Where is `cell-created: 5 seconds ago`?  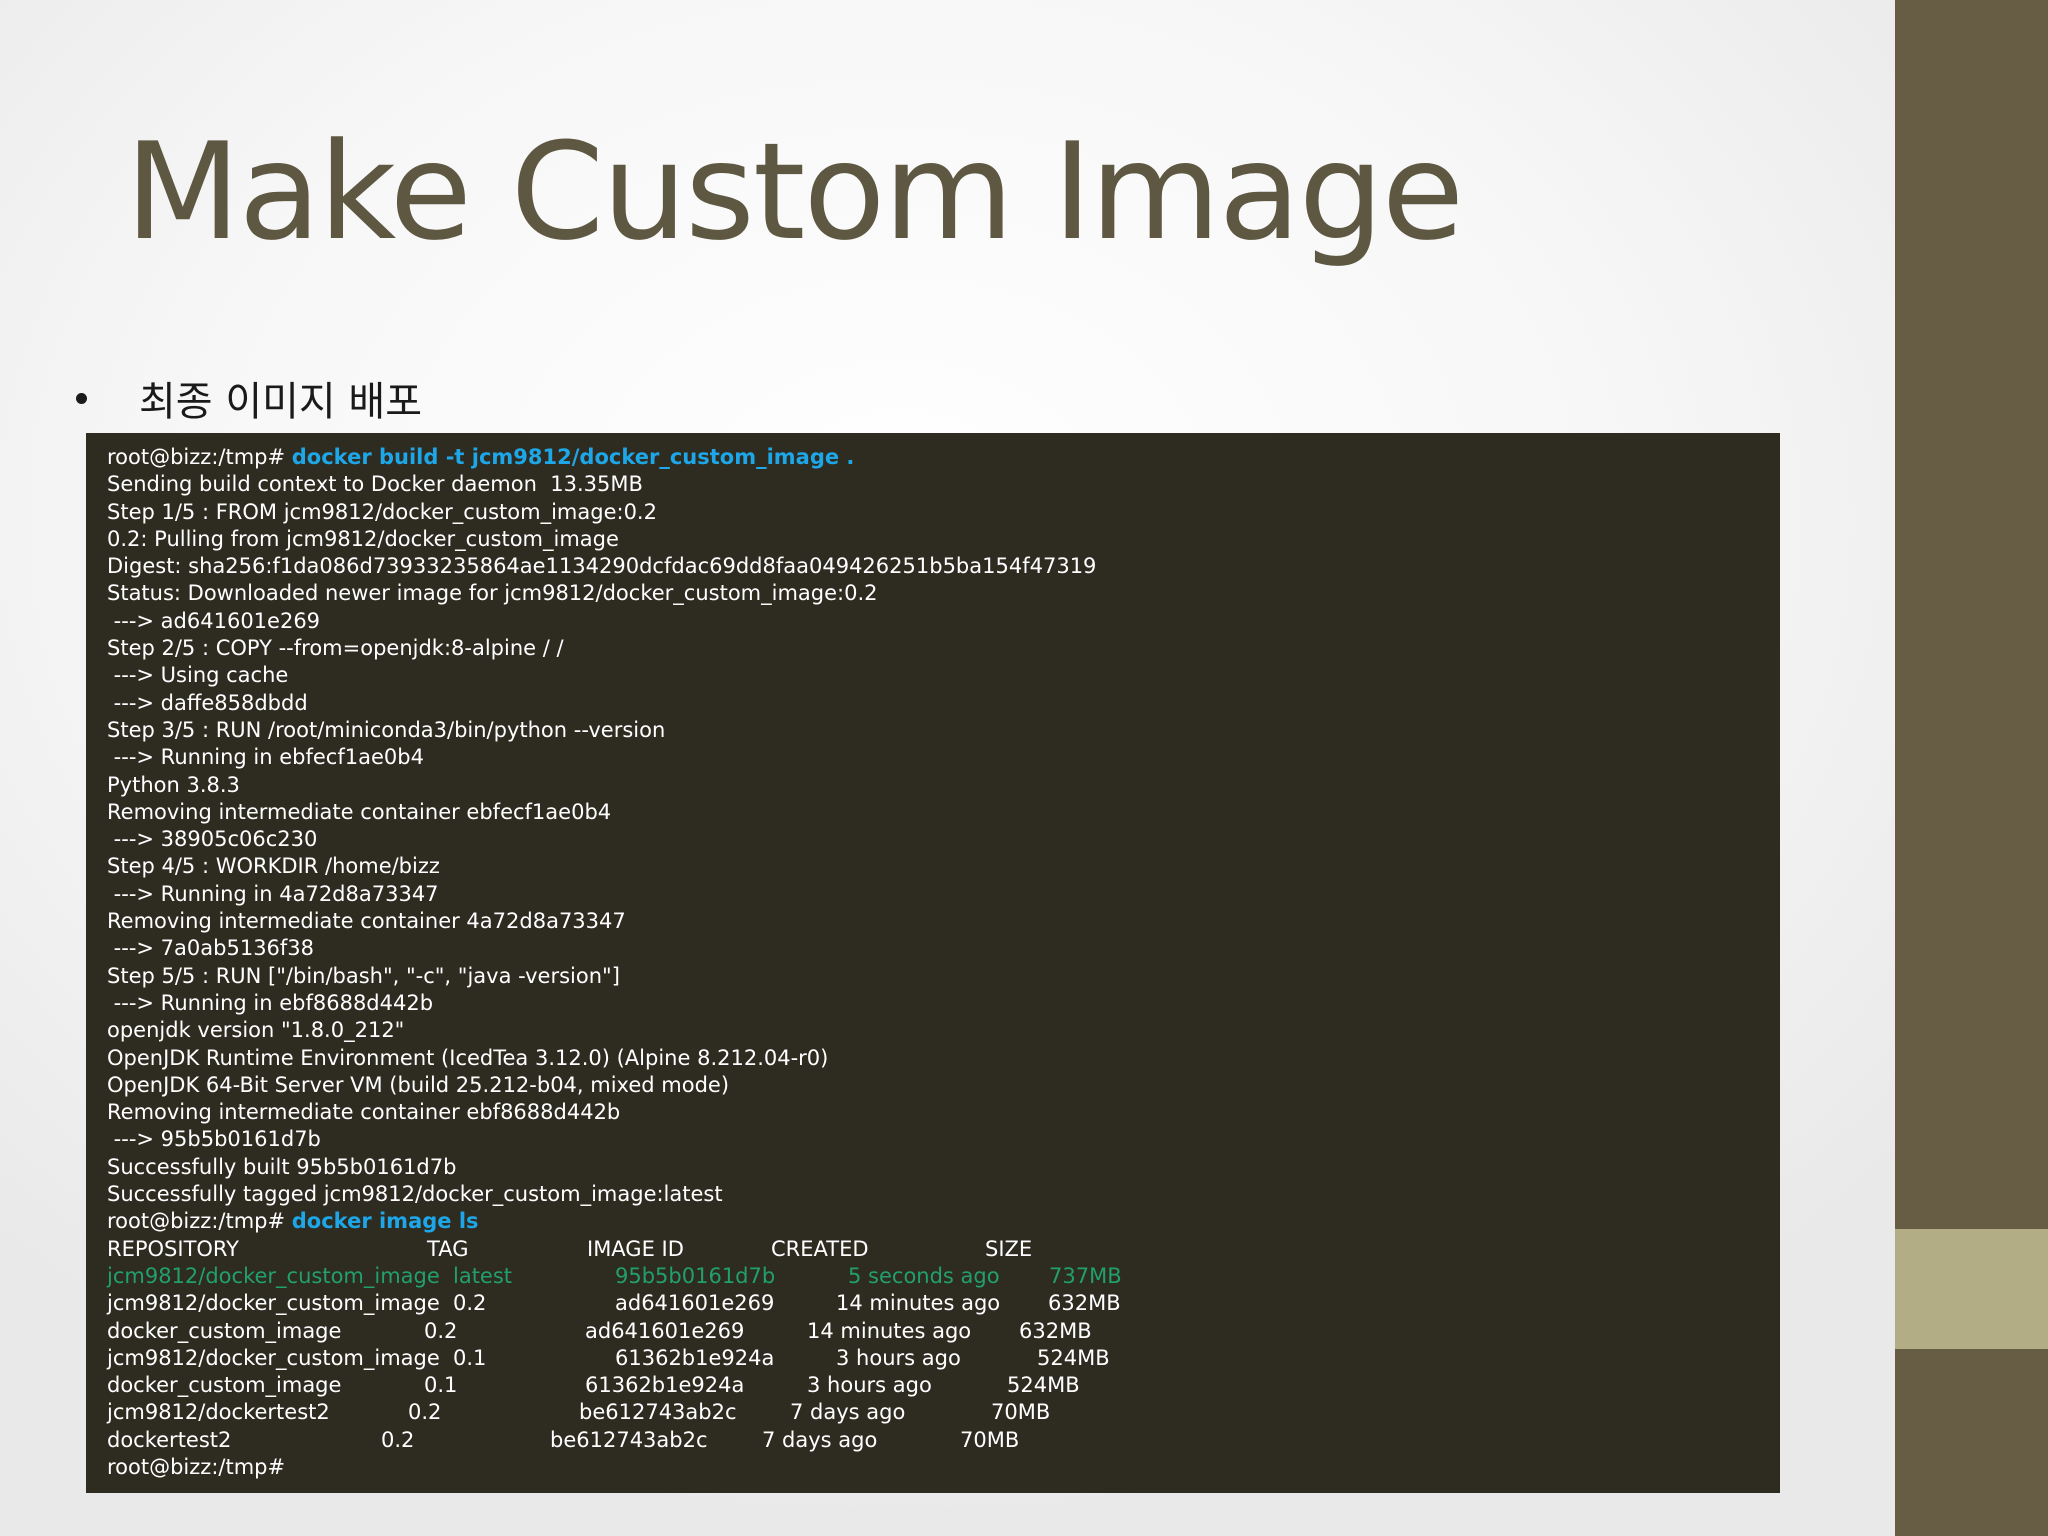 cell-created: 5 seconds ago is located at coordinates (924, 1275).